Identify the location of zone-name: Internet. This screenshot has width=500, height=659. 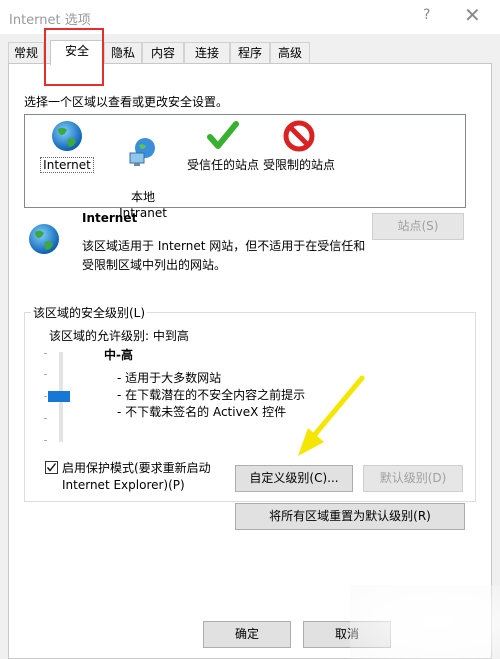
(110, 218).